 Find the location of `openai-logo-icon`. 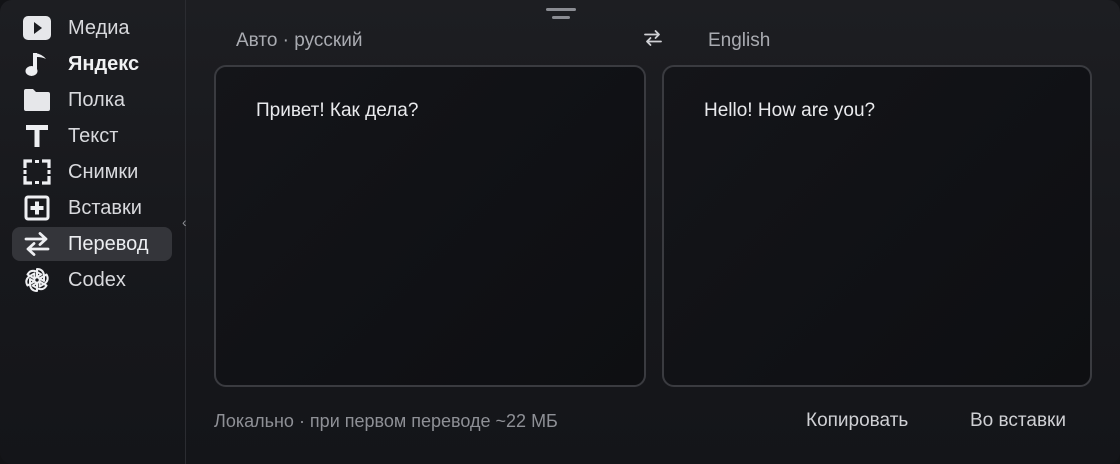

openai-logo-icon is located at coordinates (37, 280).